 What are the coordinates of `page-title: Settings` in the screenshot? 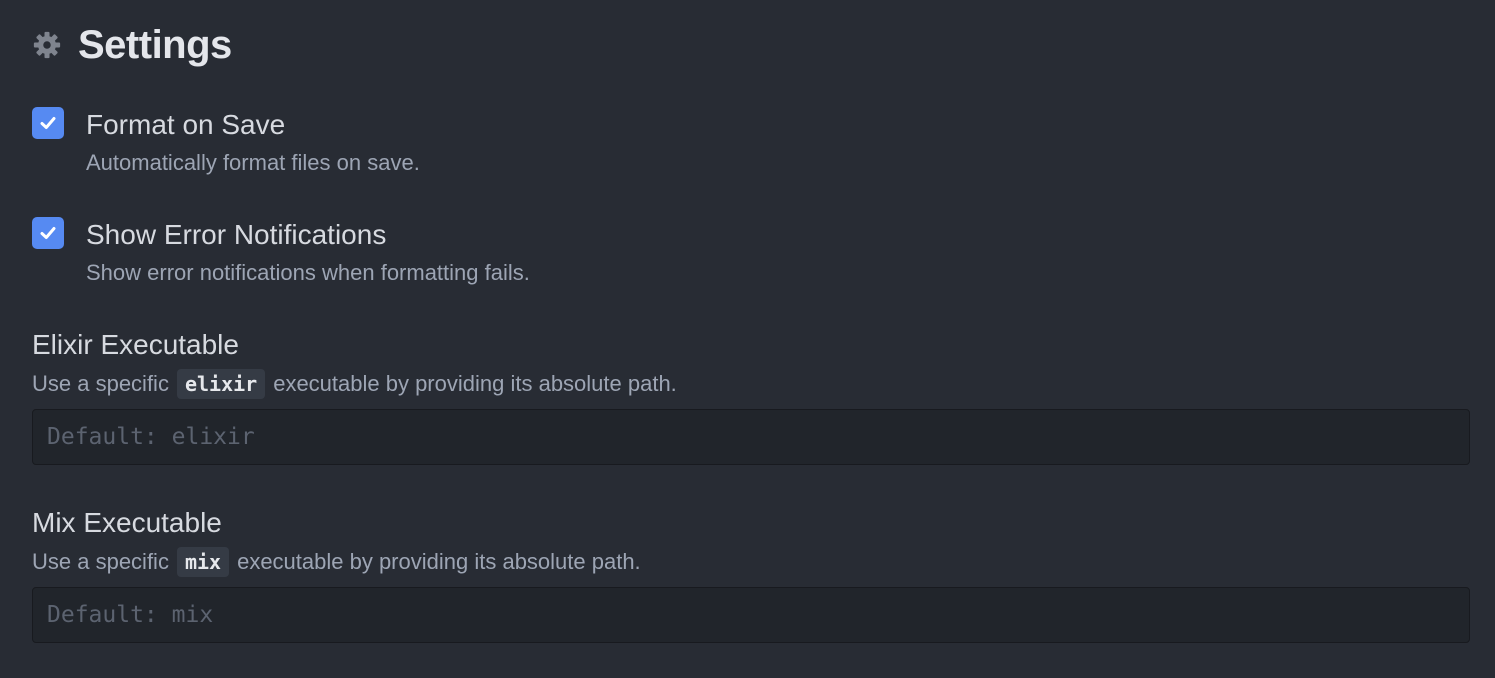 It's located at (155, 44).